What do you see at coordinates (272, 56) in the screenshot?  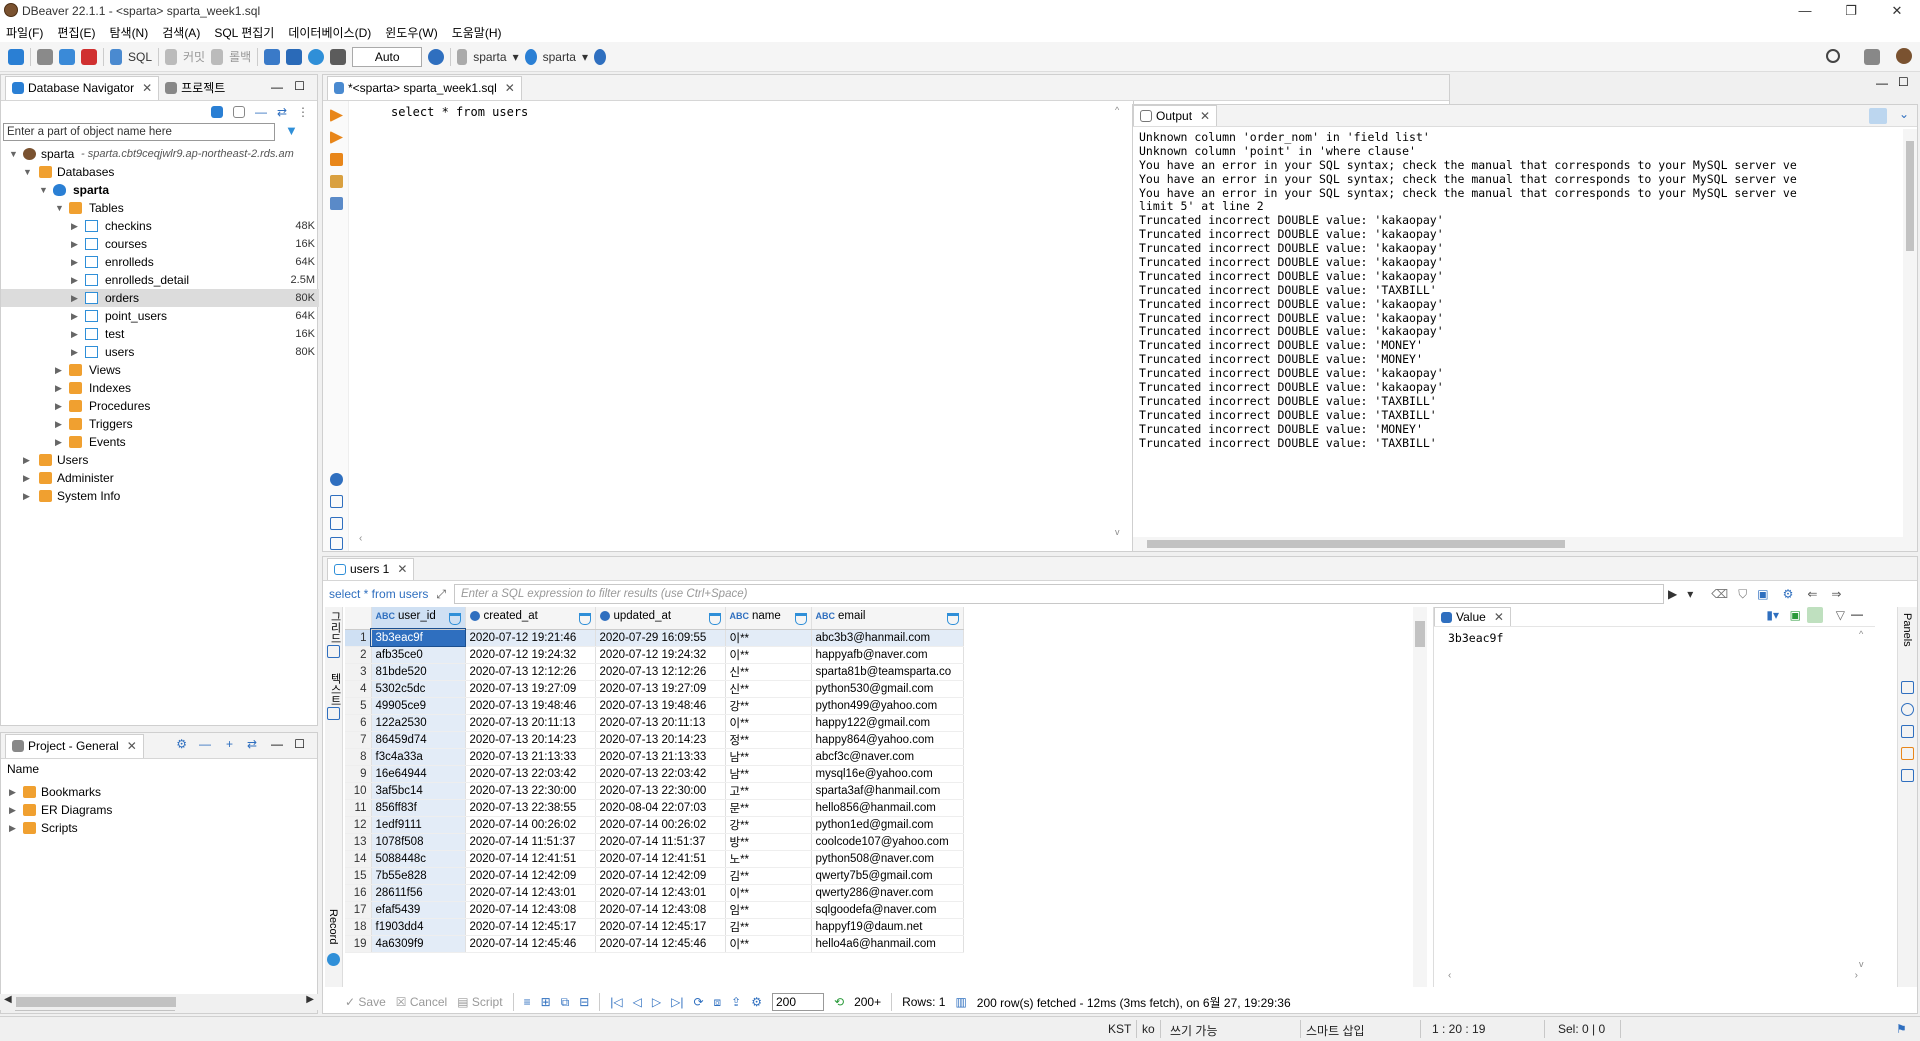 I see `transaction-mode-icon` at bounding box center [272, 56].